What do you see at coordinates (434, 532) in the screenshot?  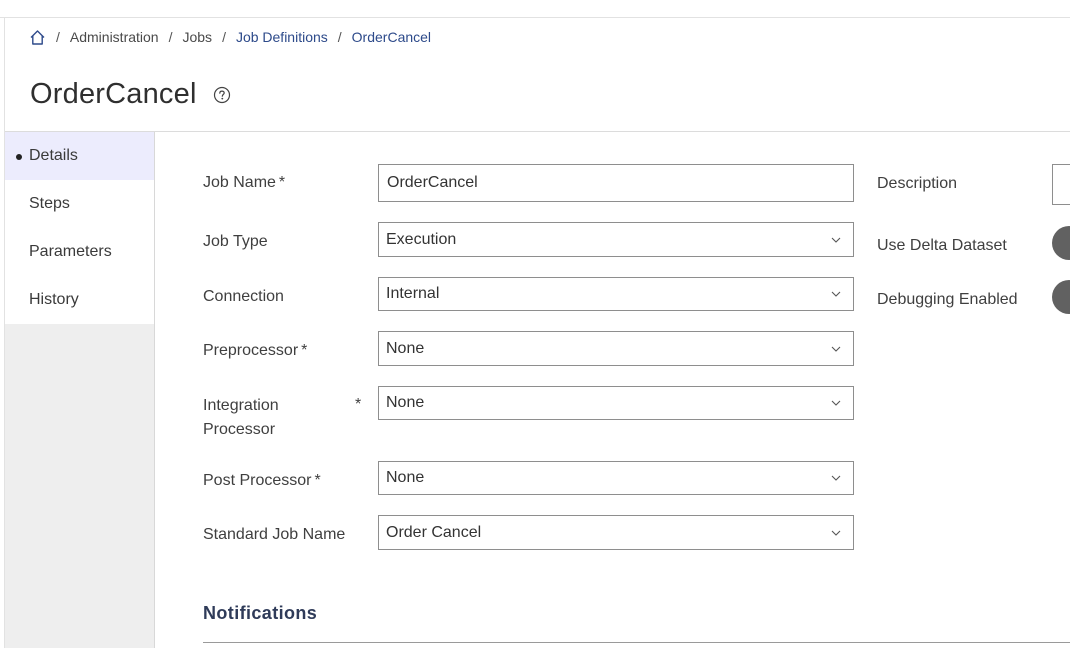 I see `standard-job-name-value: Order Cancel` at bounding box center [434, 532].